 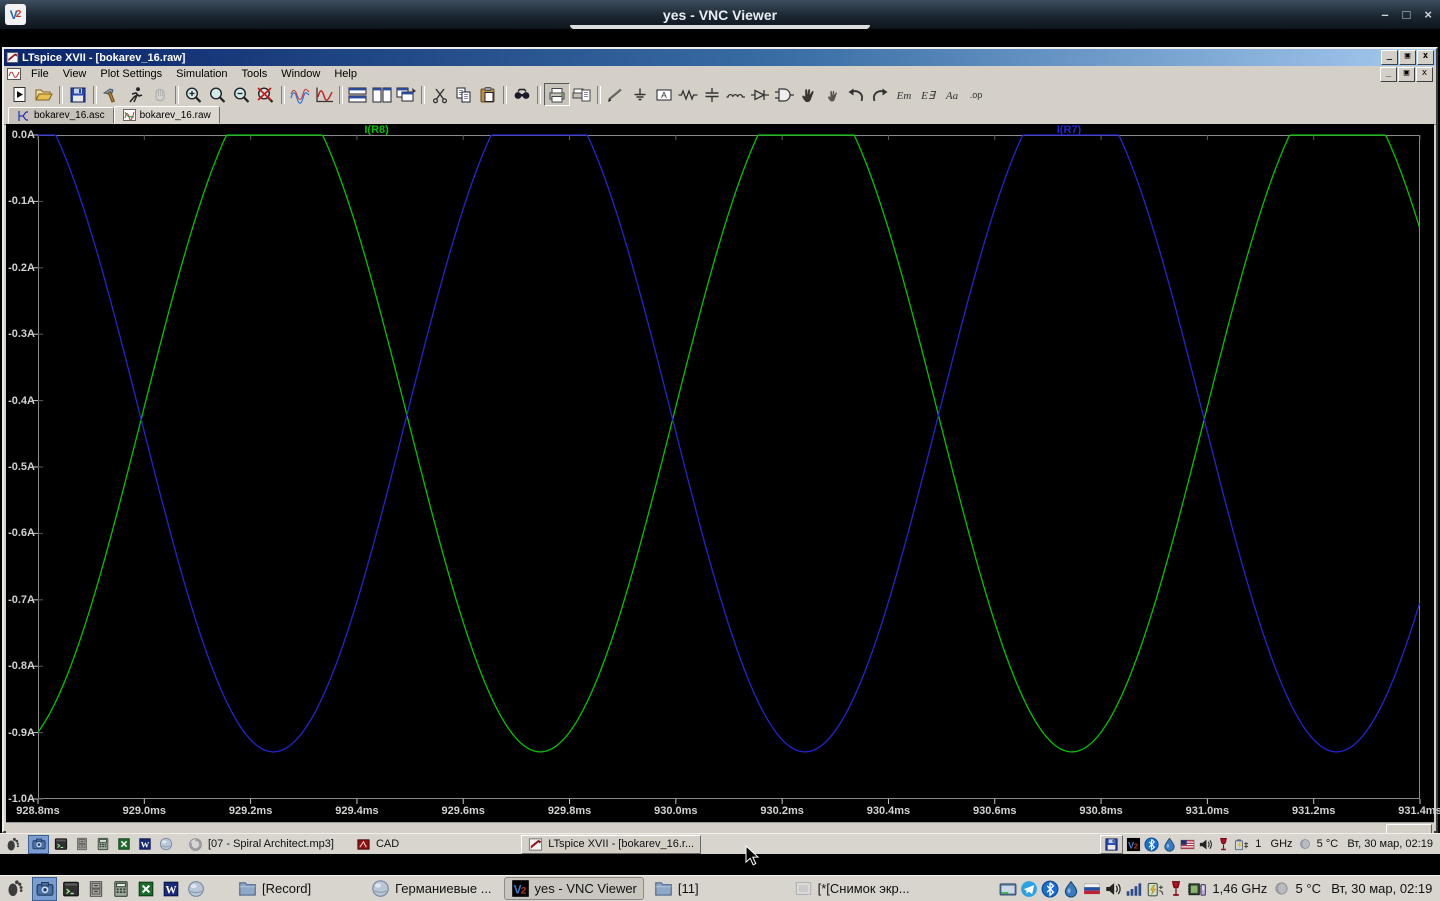 I want to click on tile-vertical-button, so click(x=382, y=94).